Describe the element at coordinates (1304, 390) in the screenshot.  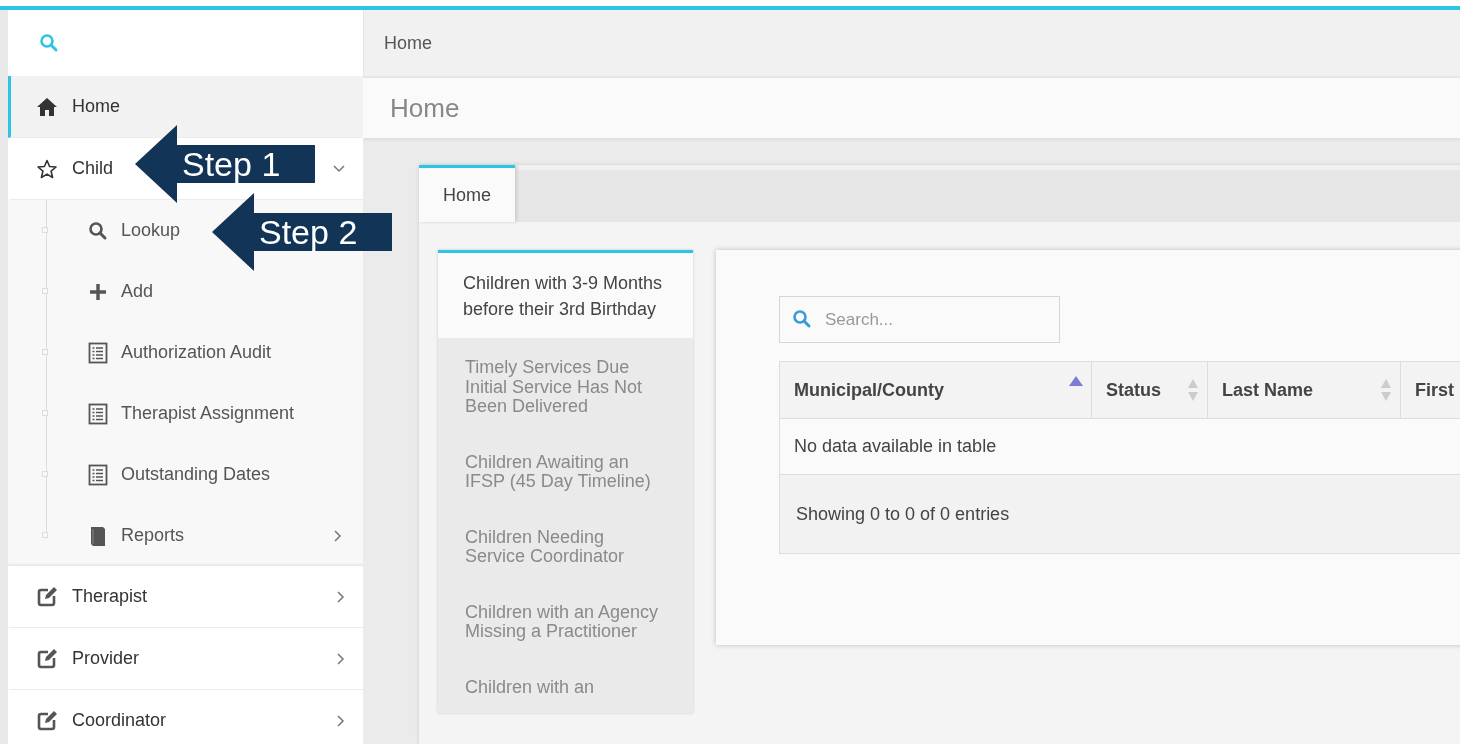
I see `column-header: Last Name` at that location.